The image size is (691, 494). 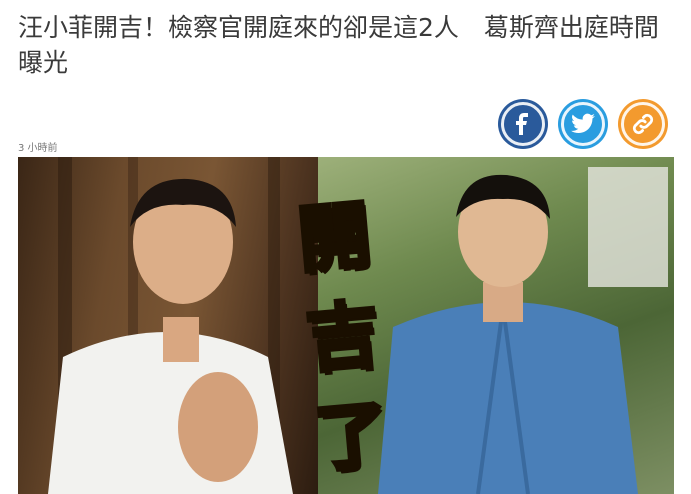 What do you see at coordinates (523, 124) in the screenshot?
I see `facebook-share-button` at bounding box center [523, 124].